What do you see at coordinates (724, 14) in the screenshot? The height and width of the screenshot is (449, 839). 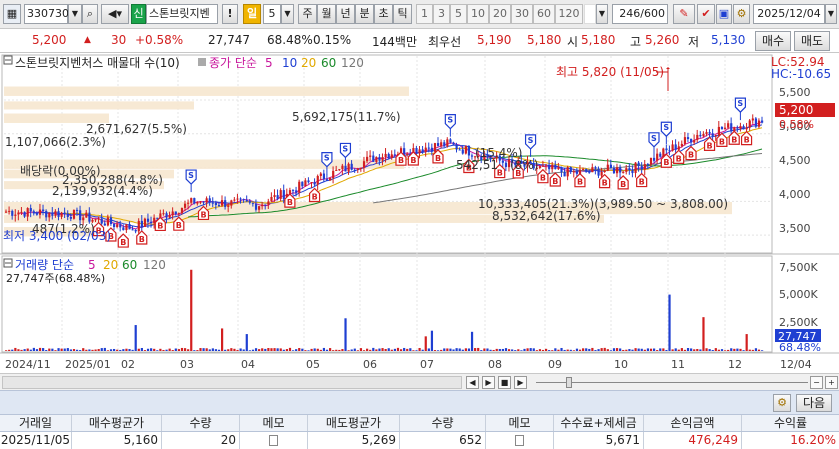 I see `save-icon: ▣` at bounding box center [724, 14].